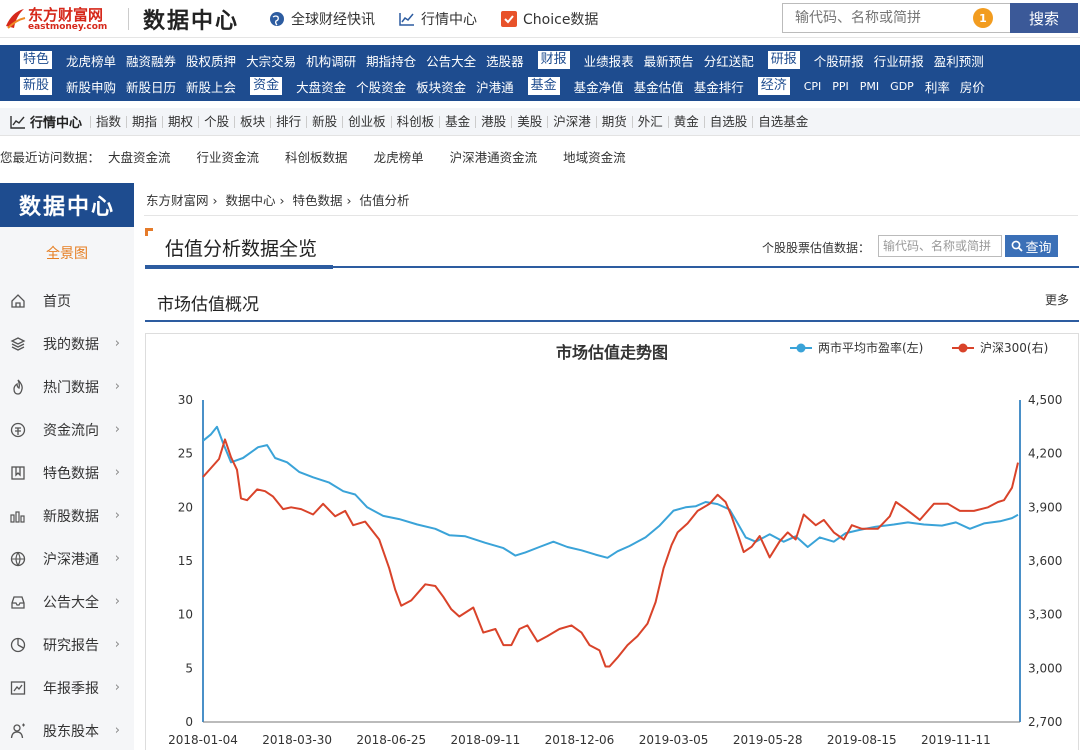 Image resolution: width=1080 pixels, height=750 pixels. Describe the element at coordinates (649, 121) in the screenshot. I see `market-nav-item: 外汇` at that location.